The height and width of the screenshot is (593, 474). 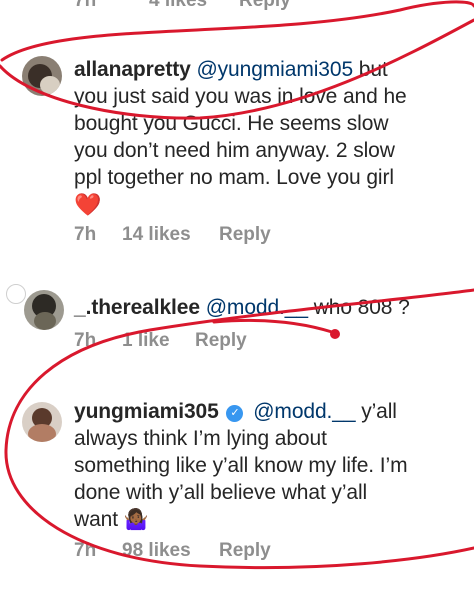 I want to click on comment-text: _.therealklee @modd.__ who 808 ?, so click(x=269, y=307).